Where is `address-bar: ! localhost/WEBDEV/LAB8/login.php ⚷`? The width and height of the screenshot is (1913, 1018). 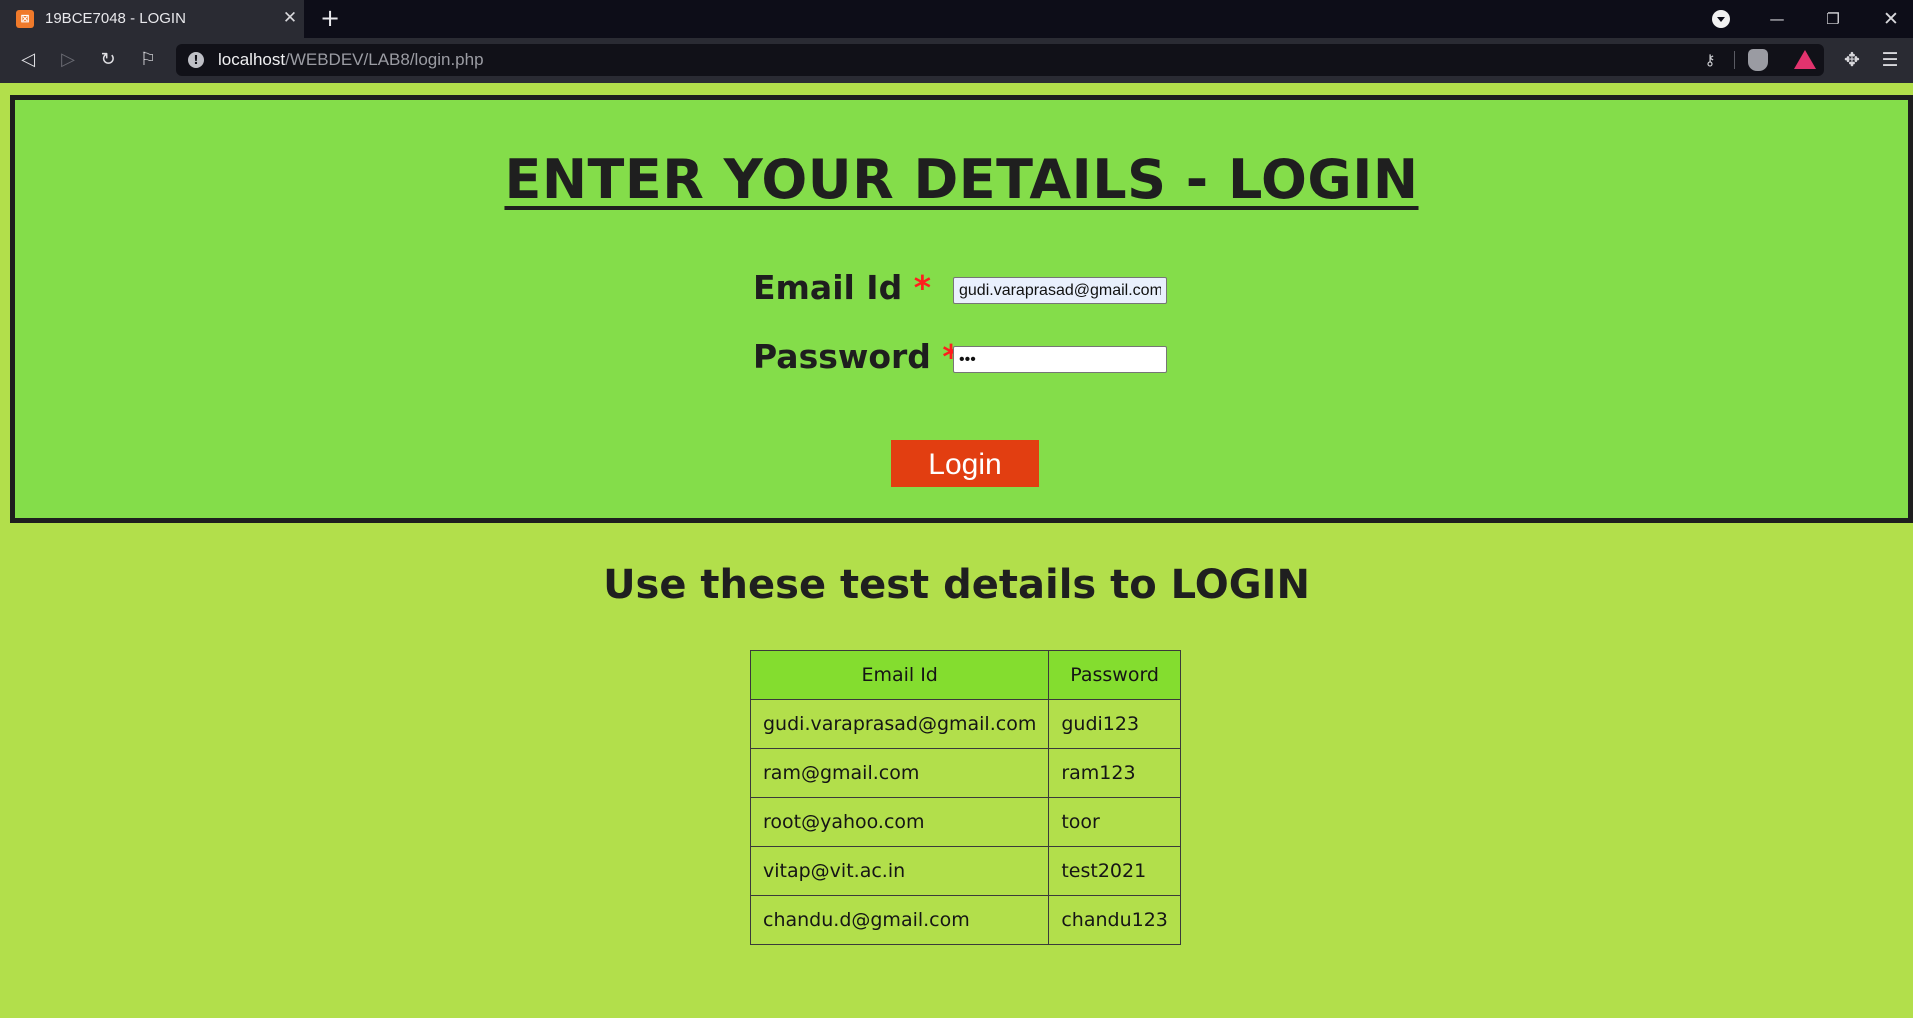 address-bar: ! localhost/WEBDEV/LAB8/login.php ⚷ is located at coordinates (1000, 60).